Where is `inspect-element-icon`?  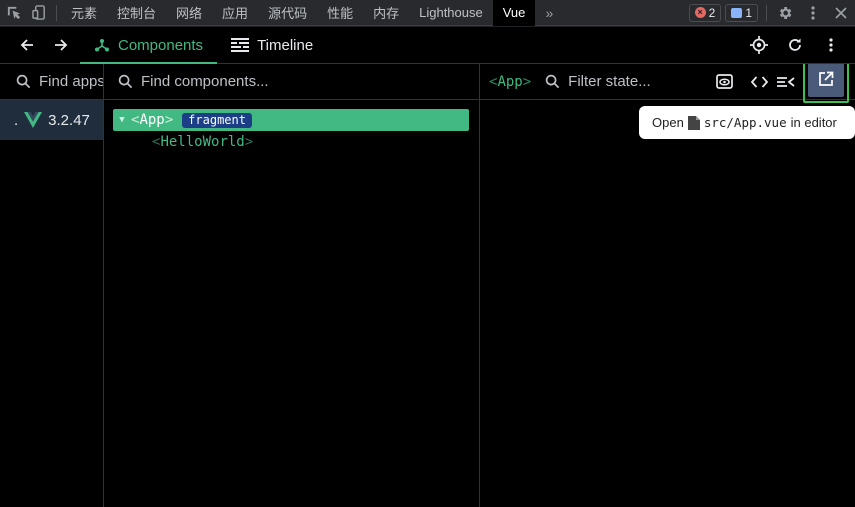
inspect-element-icon is located at coordinates (13, 13).